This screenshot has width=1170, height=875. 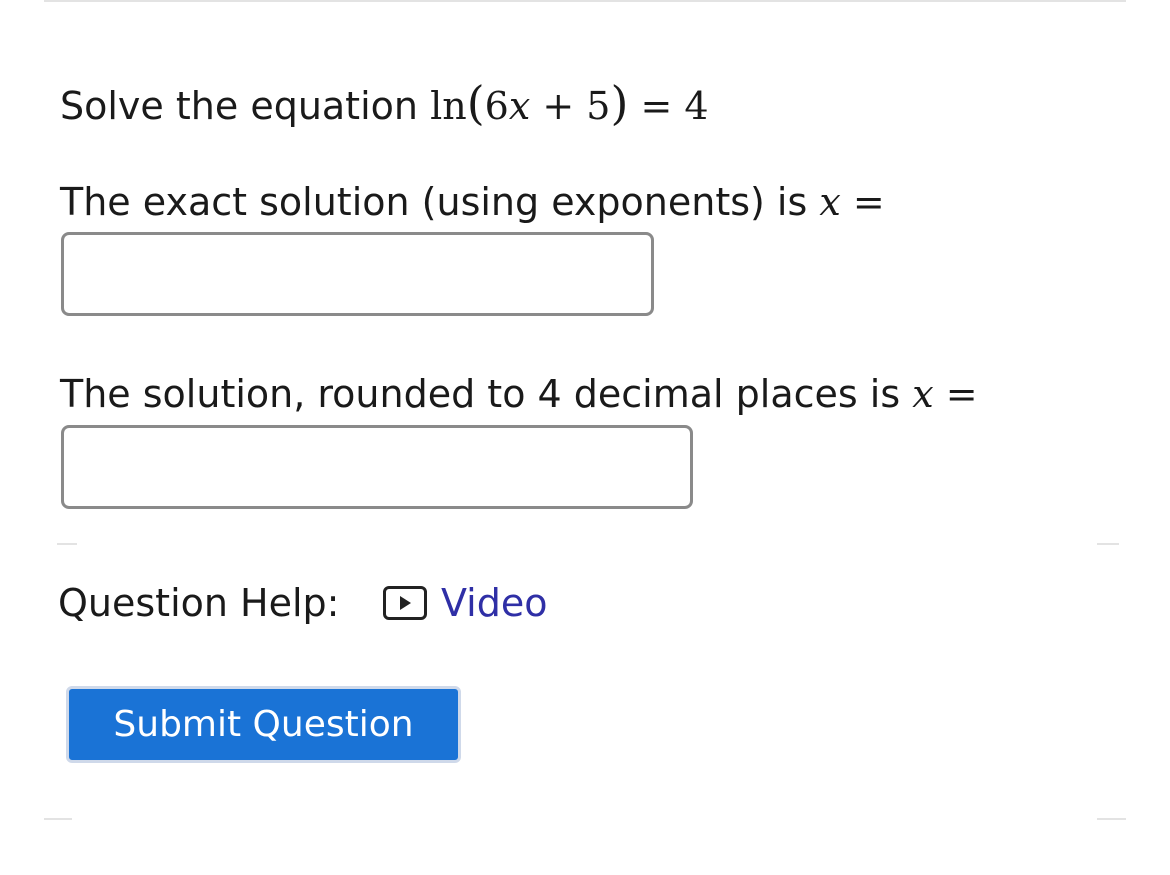 What do you see at coordinates (199, 603) in the screenshot?
I see `question-help-label: Question Help:` at bounding box center [199, 603].